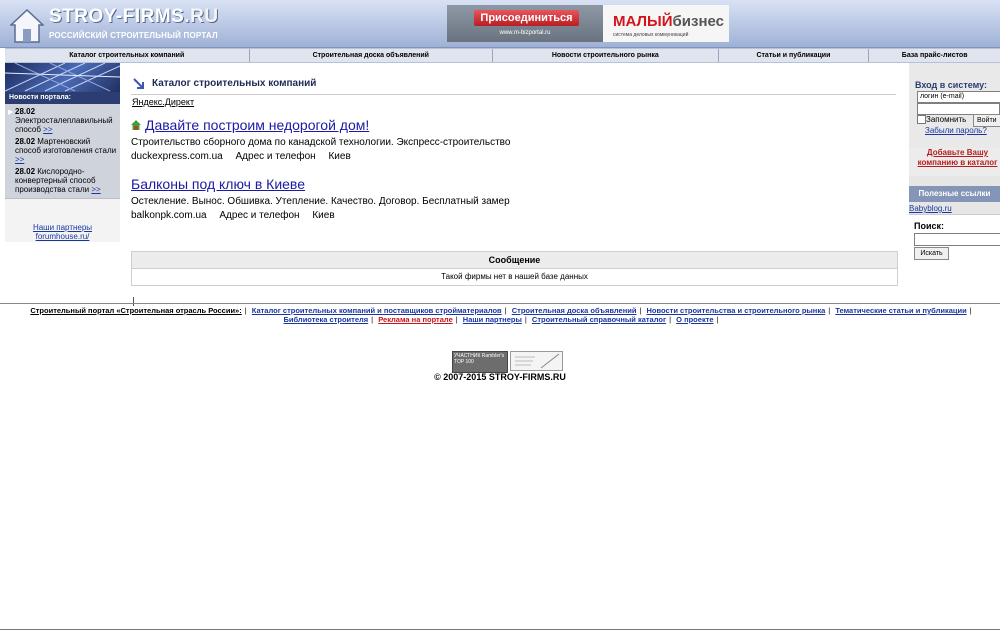  I want to click on search-button: Искать, so click(931, 253).